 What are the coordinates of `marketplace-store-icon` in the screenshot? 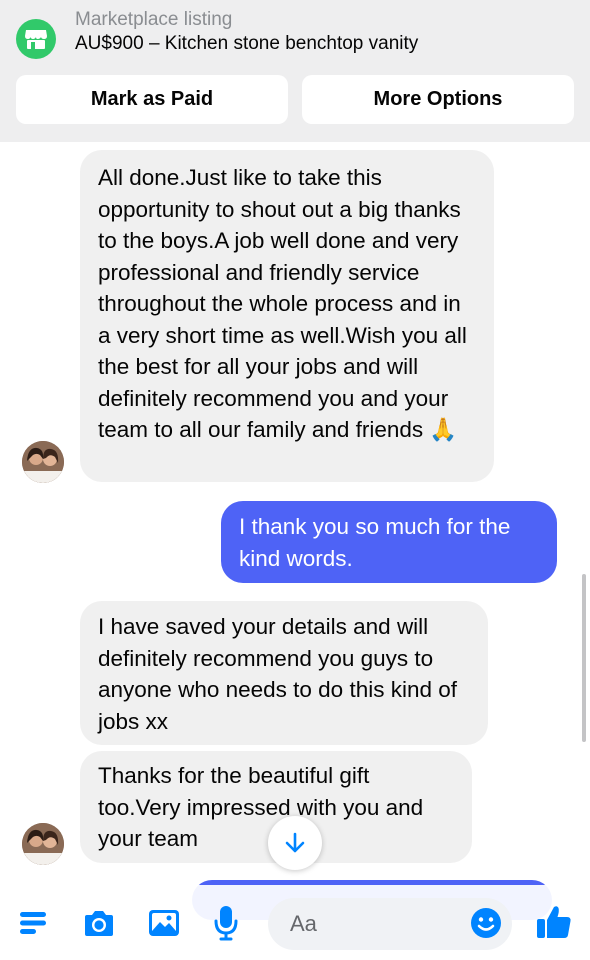 It's located at (36, 39).